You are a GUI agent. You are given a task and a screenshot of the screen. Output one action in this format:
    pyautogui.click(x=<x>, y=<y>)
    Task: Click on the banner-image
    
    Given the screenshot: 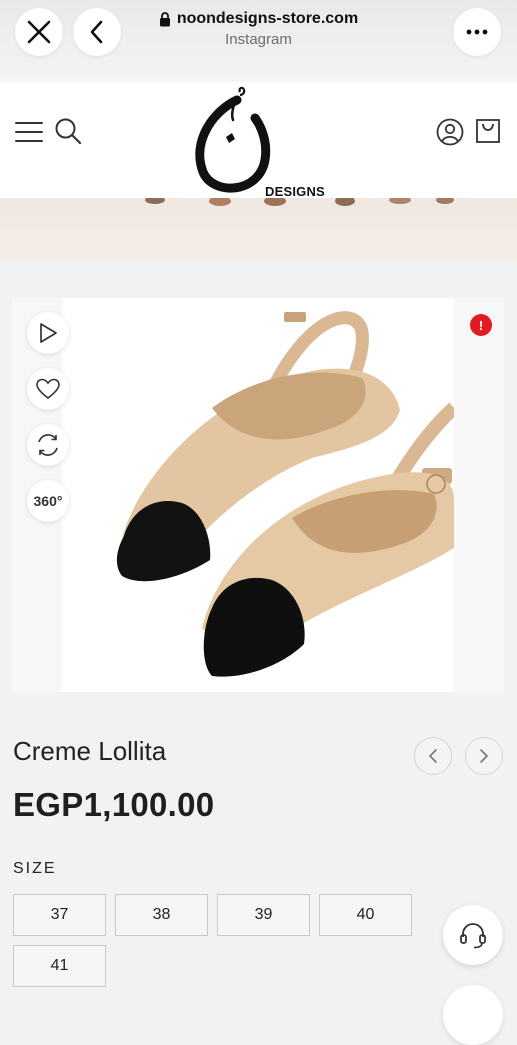 What is the action you would take?
    pyautogui.click(x=258, y=229)
    